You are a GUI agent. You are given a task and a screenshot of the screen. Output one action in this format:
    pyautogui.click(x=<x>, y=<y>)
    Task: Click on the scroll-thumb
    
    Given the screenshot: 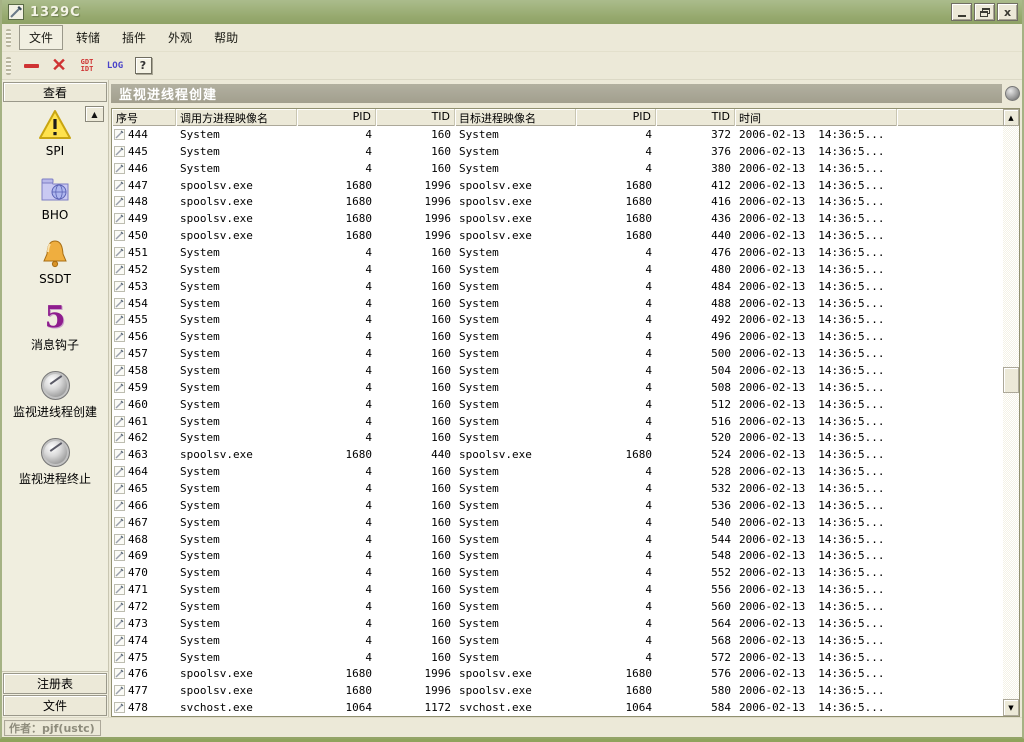 What is the action you would take?
    pyautogui.click(x=1011, y=380)
    